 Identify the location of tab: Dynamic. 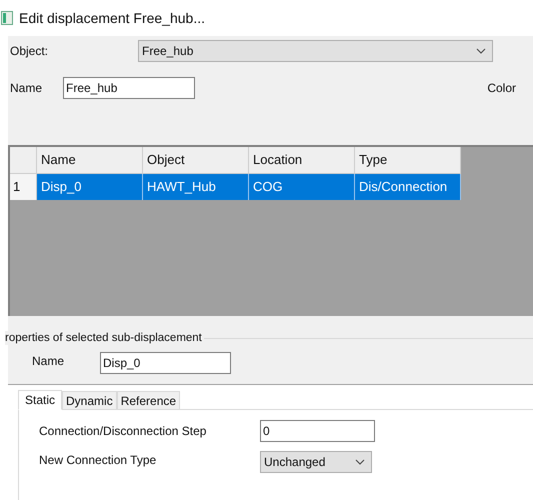
(89, 400).